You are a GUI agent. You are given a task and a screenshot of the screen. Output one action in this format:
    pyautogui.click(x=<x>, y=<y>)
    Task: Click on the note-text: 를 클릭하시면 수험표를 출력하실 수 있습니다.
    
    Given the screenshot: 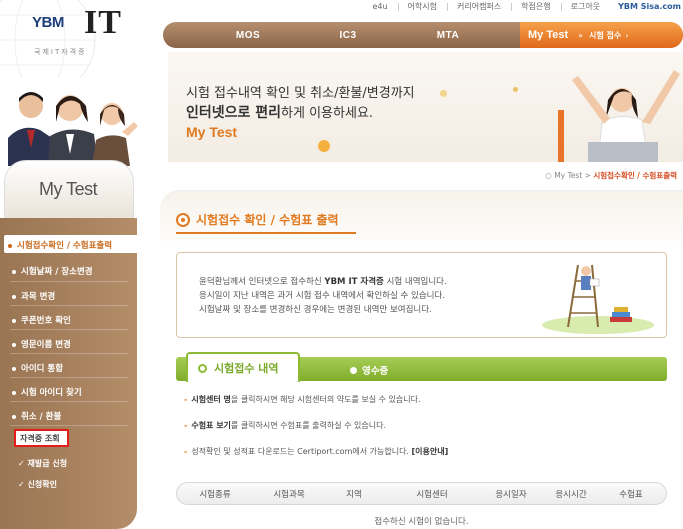 What is the action you would take?
    pyautogui.click(x=308, y=425)
    